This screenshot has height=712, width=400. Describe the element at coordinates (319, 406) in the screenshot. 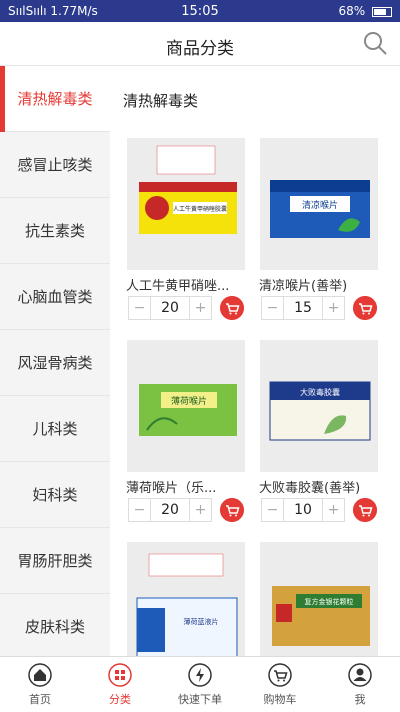

I see `product-image: 大败毒胶囊` at that location.